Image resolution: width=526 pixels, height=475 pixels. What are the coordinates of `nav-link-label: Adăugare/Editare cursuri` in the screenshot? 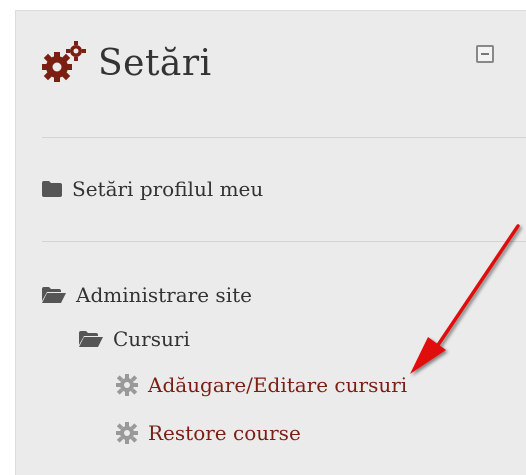 It's located at (278, 385).